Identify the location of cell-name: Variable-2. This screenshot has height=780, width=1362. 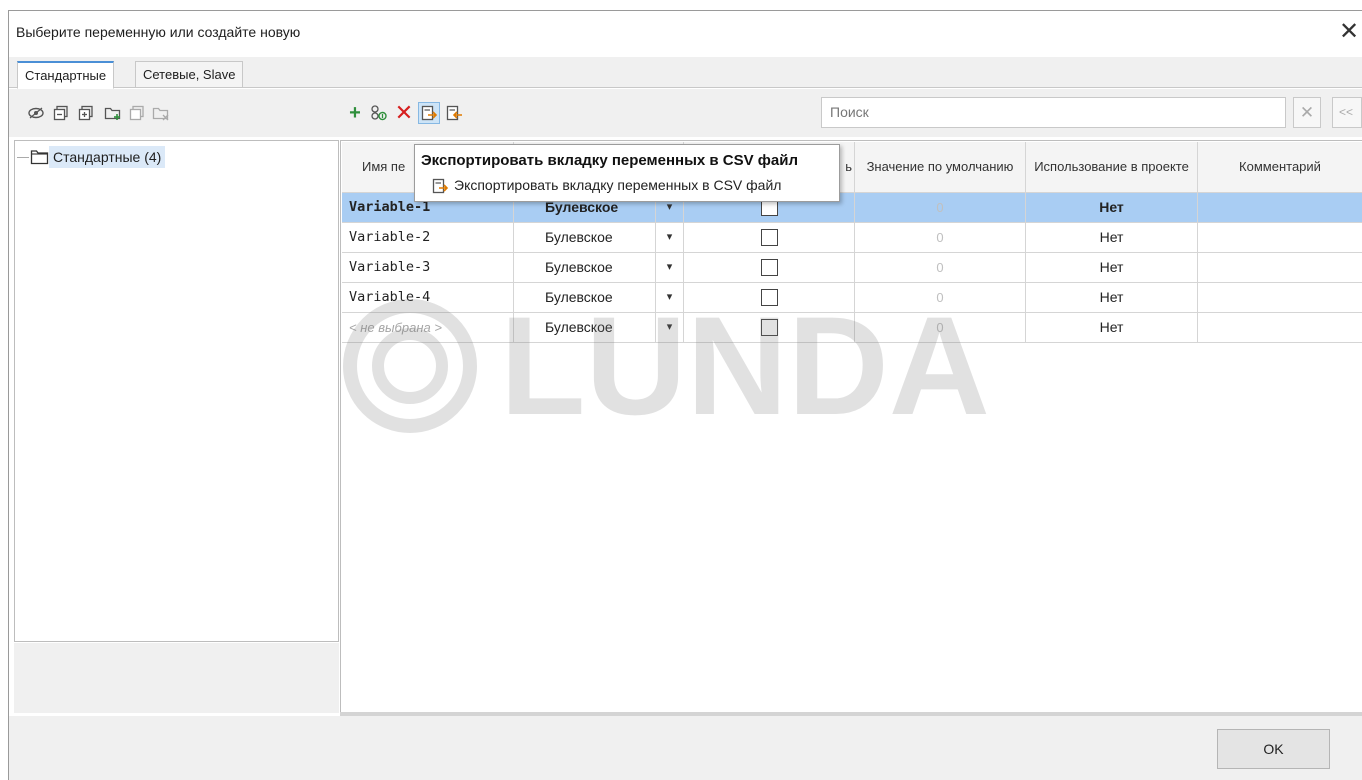
(428, 238).